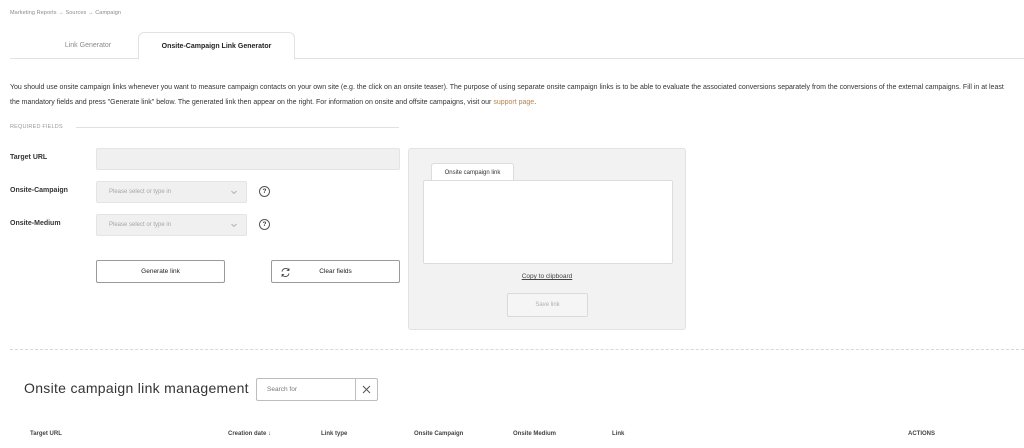 The image size is (1024, 448). I want to click on clear-fields-label: Clear fields, so click(335, 271).